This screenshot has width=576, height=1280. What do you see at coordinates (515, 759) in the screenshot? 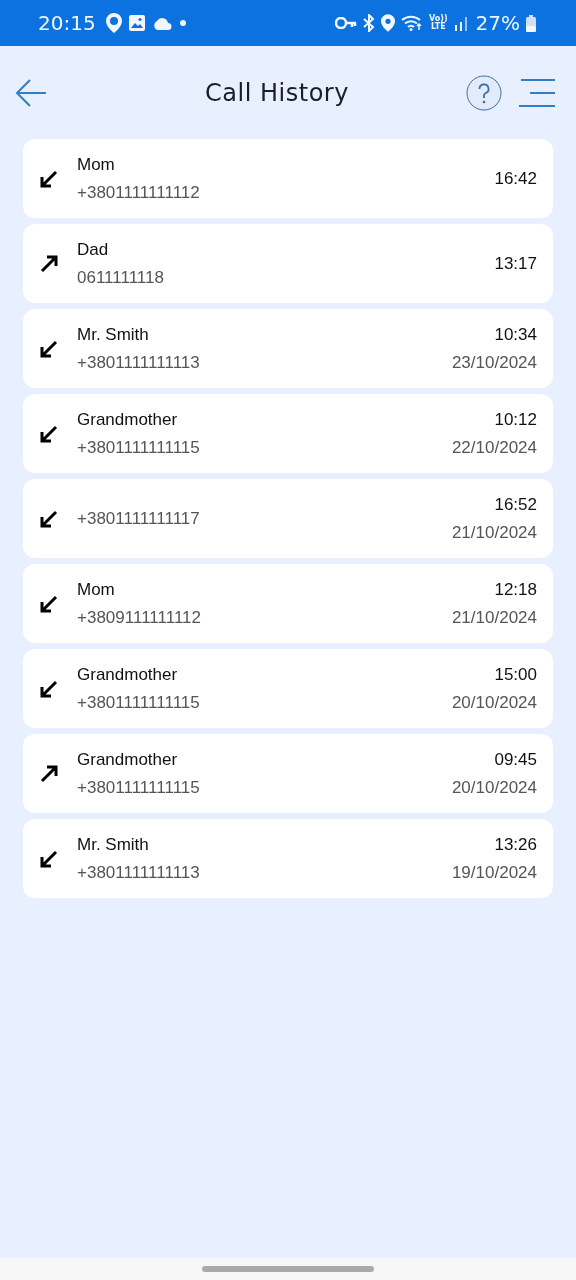
I see `call-time: 09:45` at bounding box center [515, 759].